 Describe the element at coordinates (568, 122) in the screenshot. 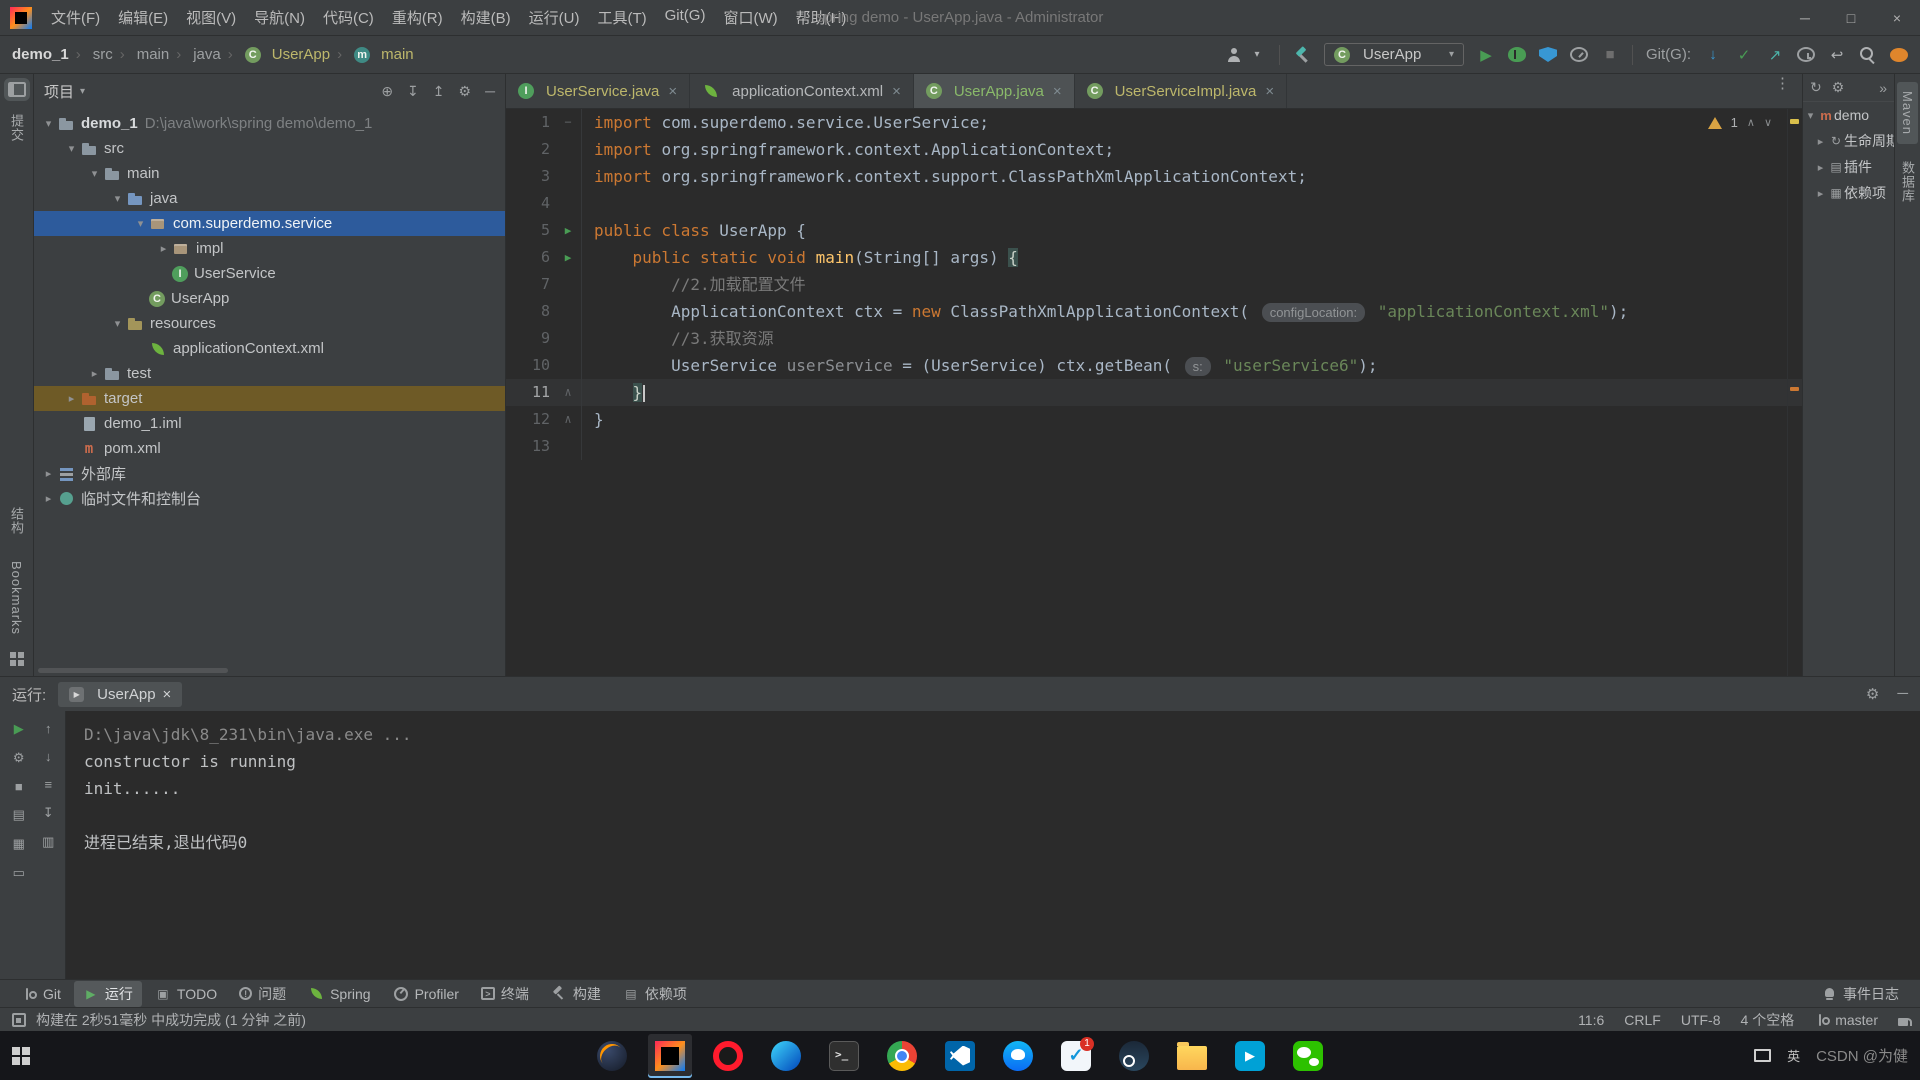

I see `fold-icon: −` at that location.